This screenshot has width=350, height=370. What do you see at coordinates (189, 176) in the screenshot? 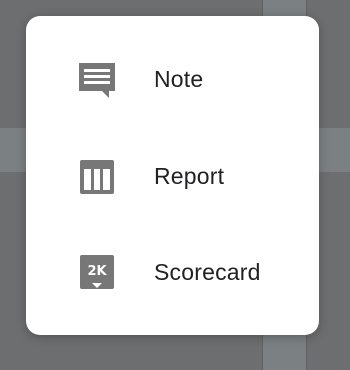
I see `menu-item-label: Report` at bounding box center [189, 176].